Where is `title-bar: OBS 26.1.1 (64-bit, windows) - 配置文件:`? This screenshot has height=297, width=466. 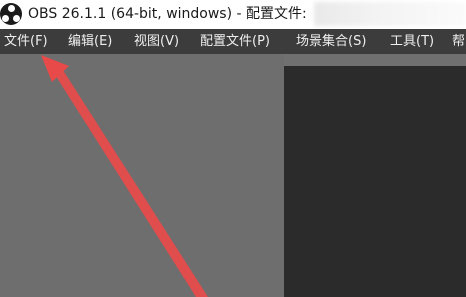
title-bar: OBS 26.1.1 (64-bit, windows) - 配置文件: is located at coordinates (233, 14).